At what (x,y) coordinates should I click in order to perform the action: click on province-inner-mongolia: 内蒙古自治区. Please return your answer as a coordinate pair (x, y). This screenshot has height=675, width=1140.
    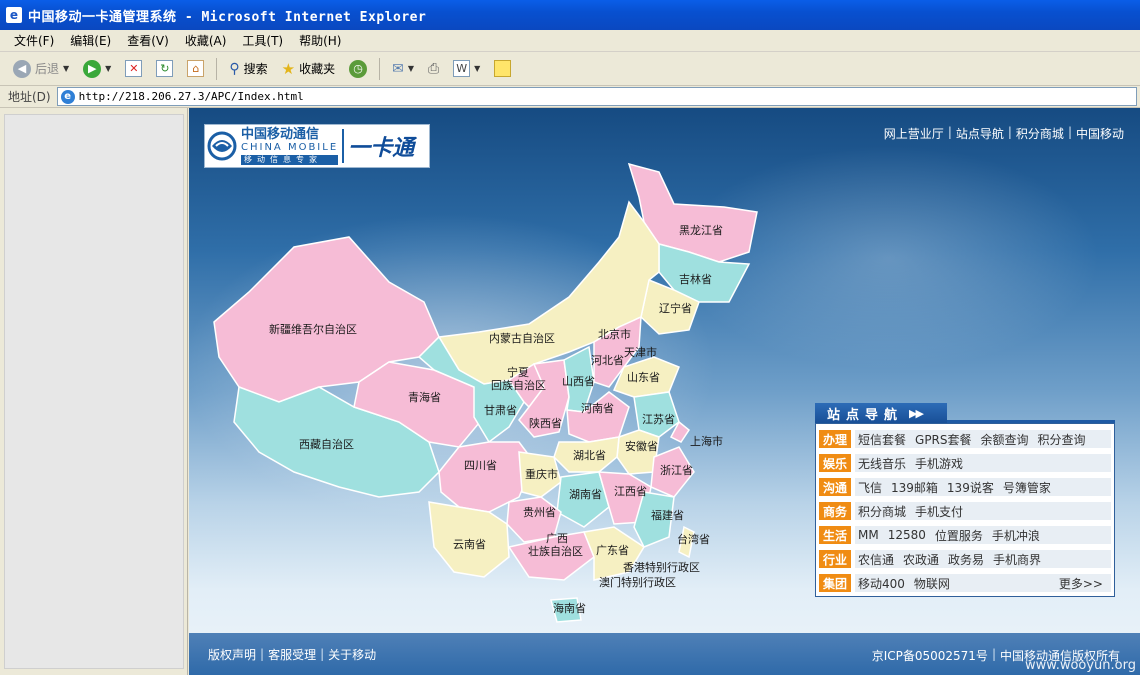
    Looking at the image, I should click on (522, 338).